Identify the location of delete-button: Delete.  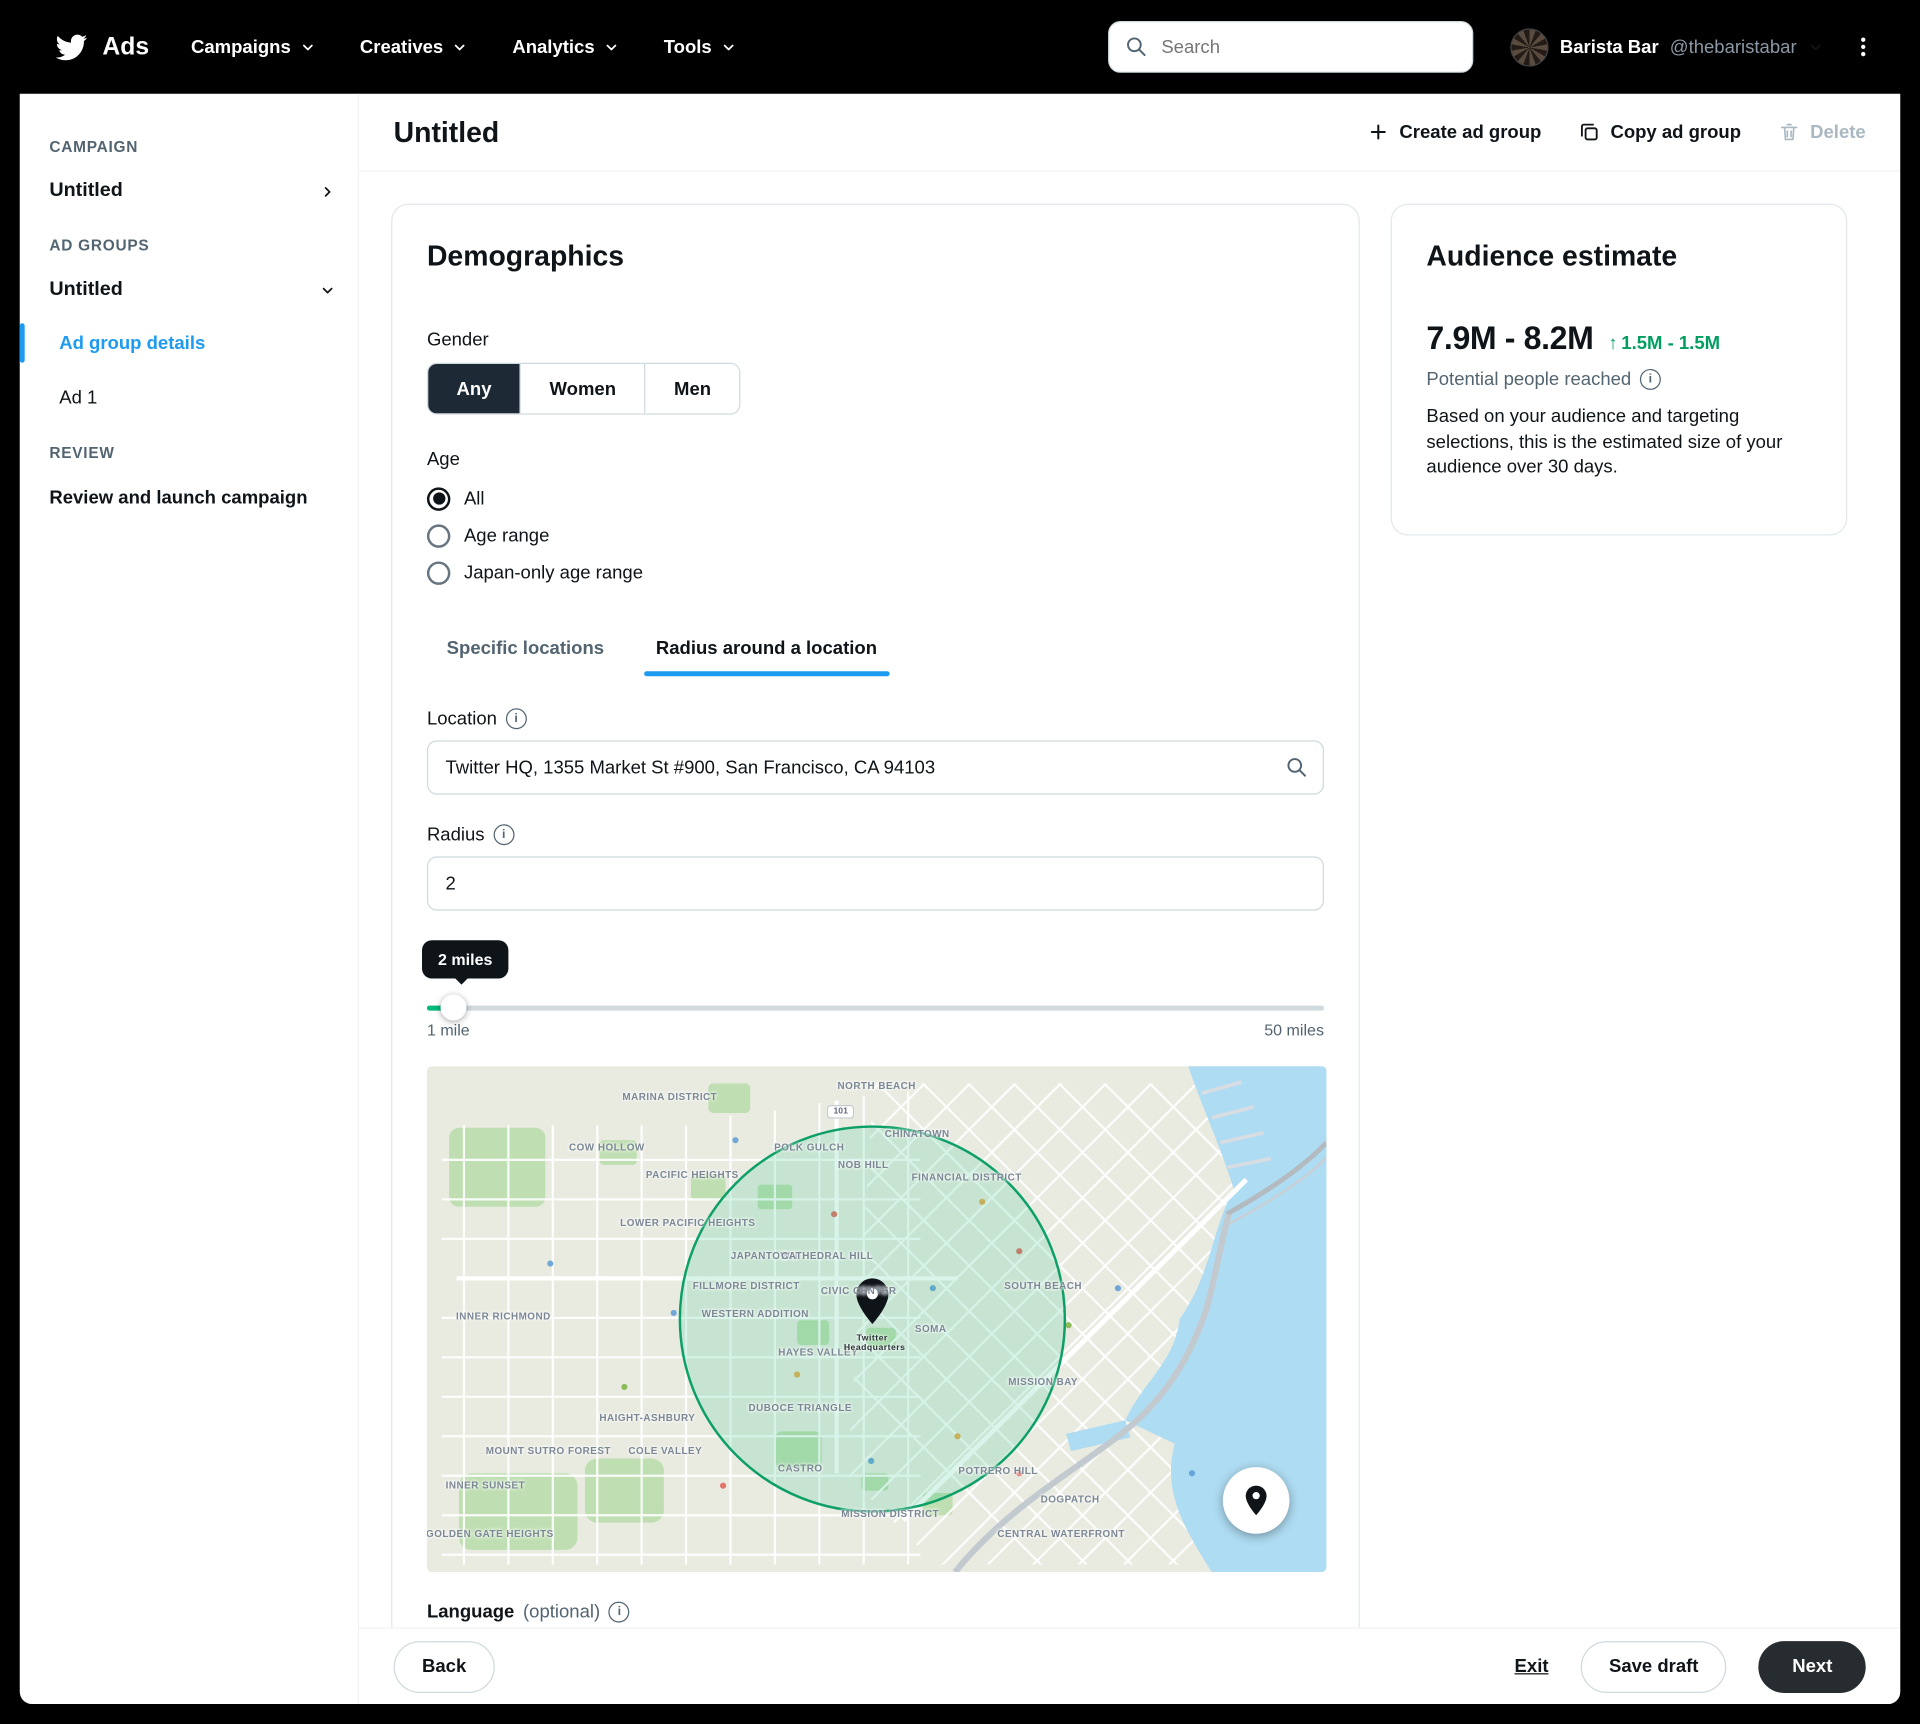
(1822, 132).